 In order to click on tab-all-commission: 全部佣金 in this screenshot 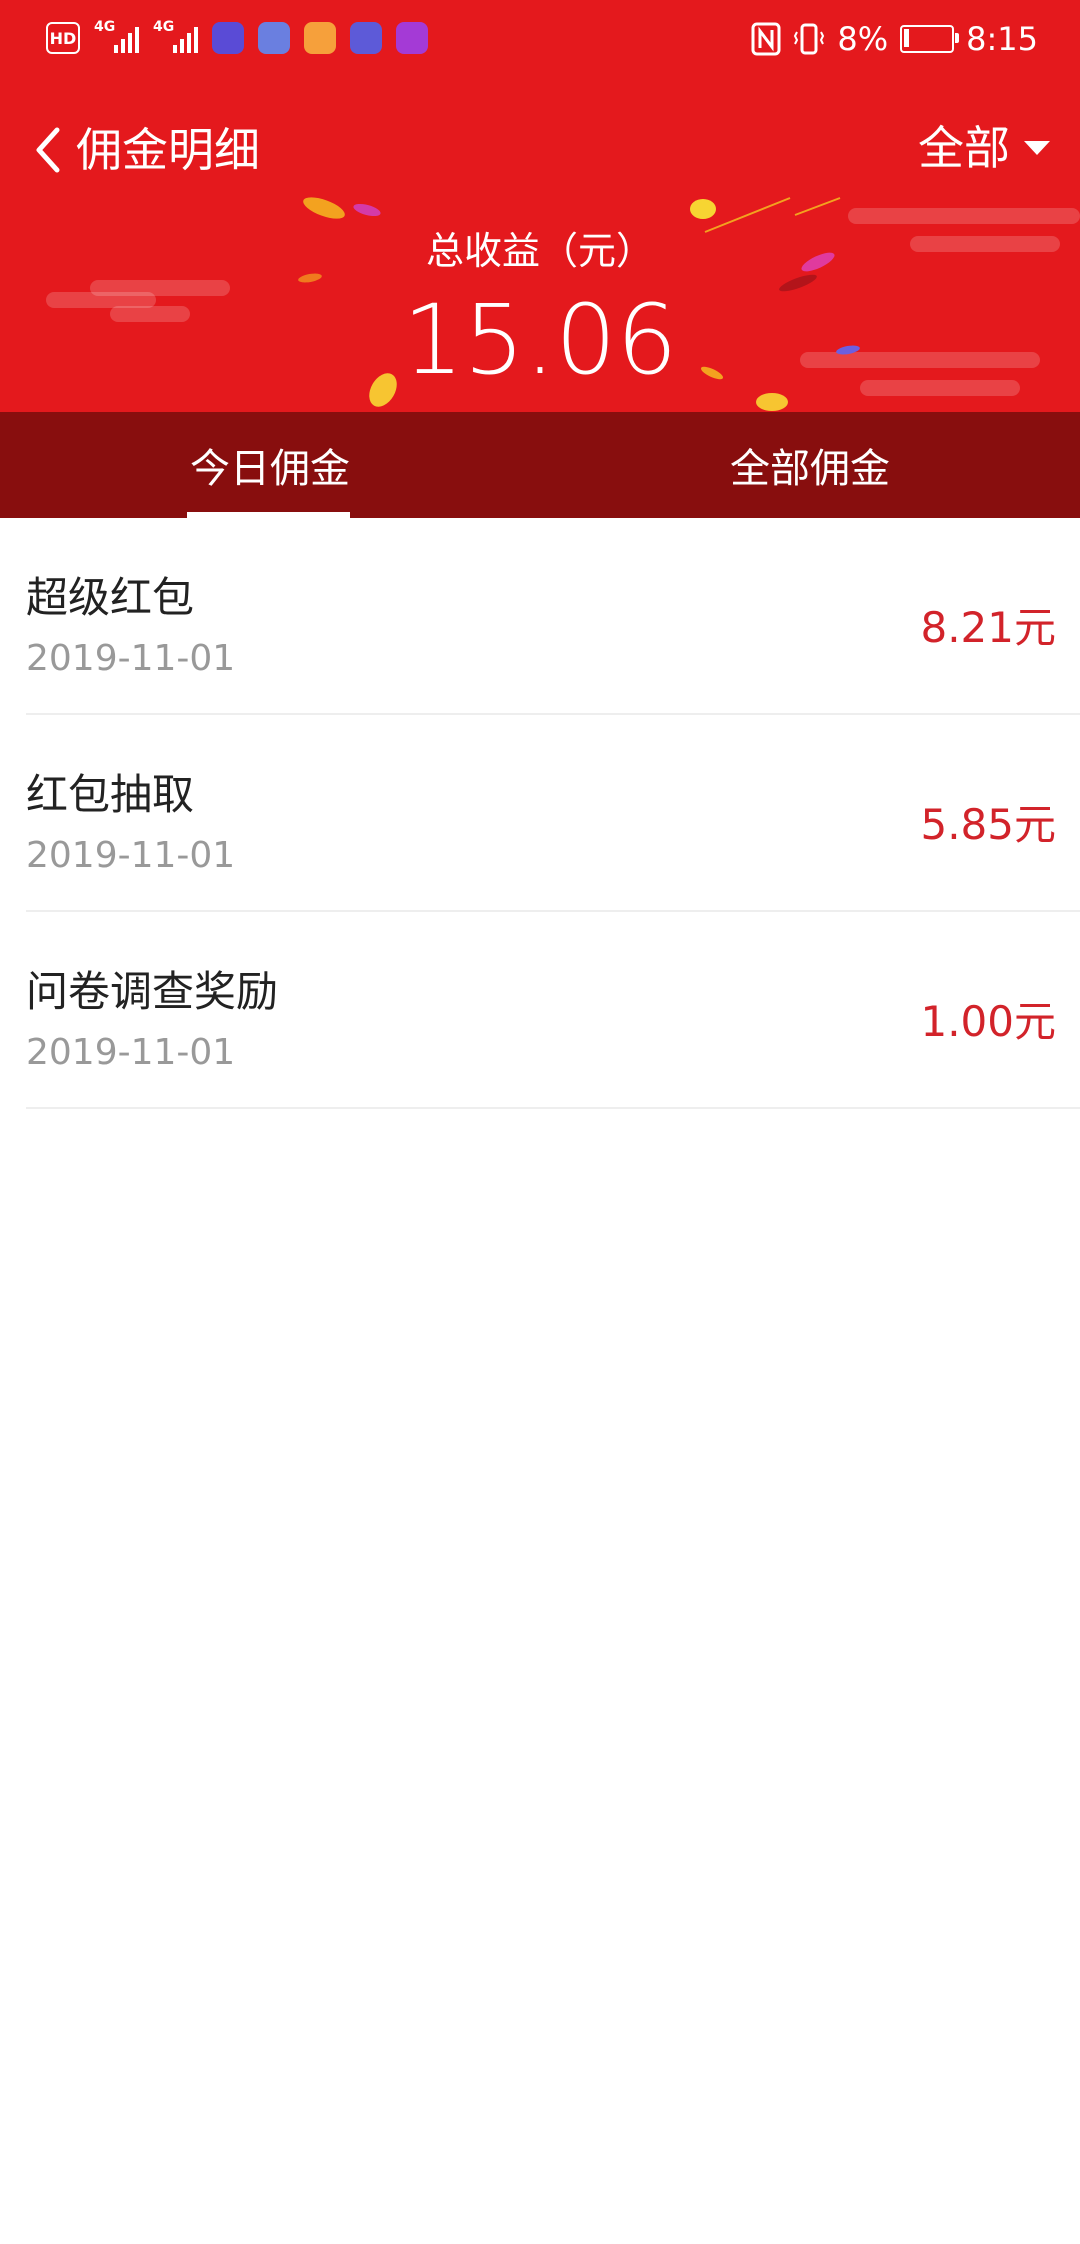, I will do `click(810, 465)`.